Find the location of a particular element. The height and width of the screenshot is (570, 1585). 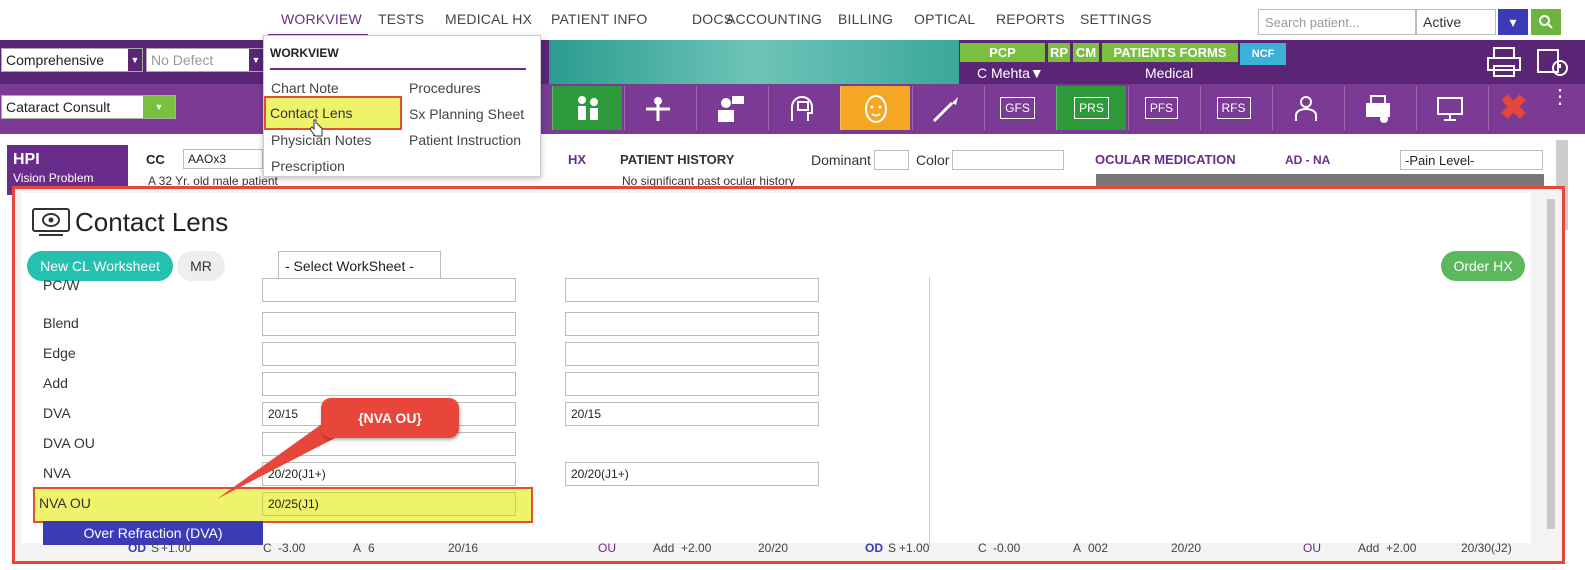

consult-icon-button is located at coordinates (729, 108).